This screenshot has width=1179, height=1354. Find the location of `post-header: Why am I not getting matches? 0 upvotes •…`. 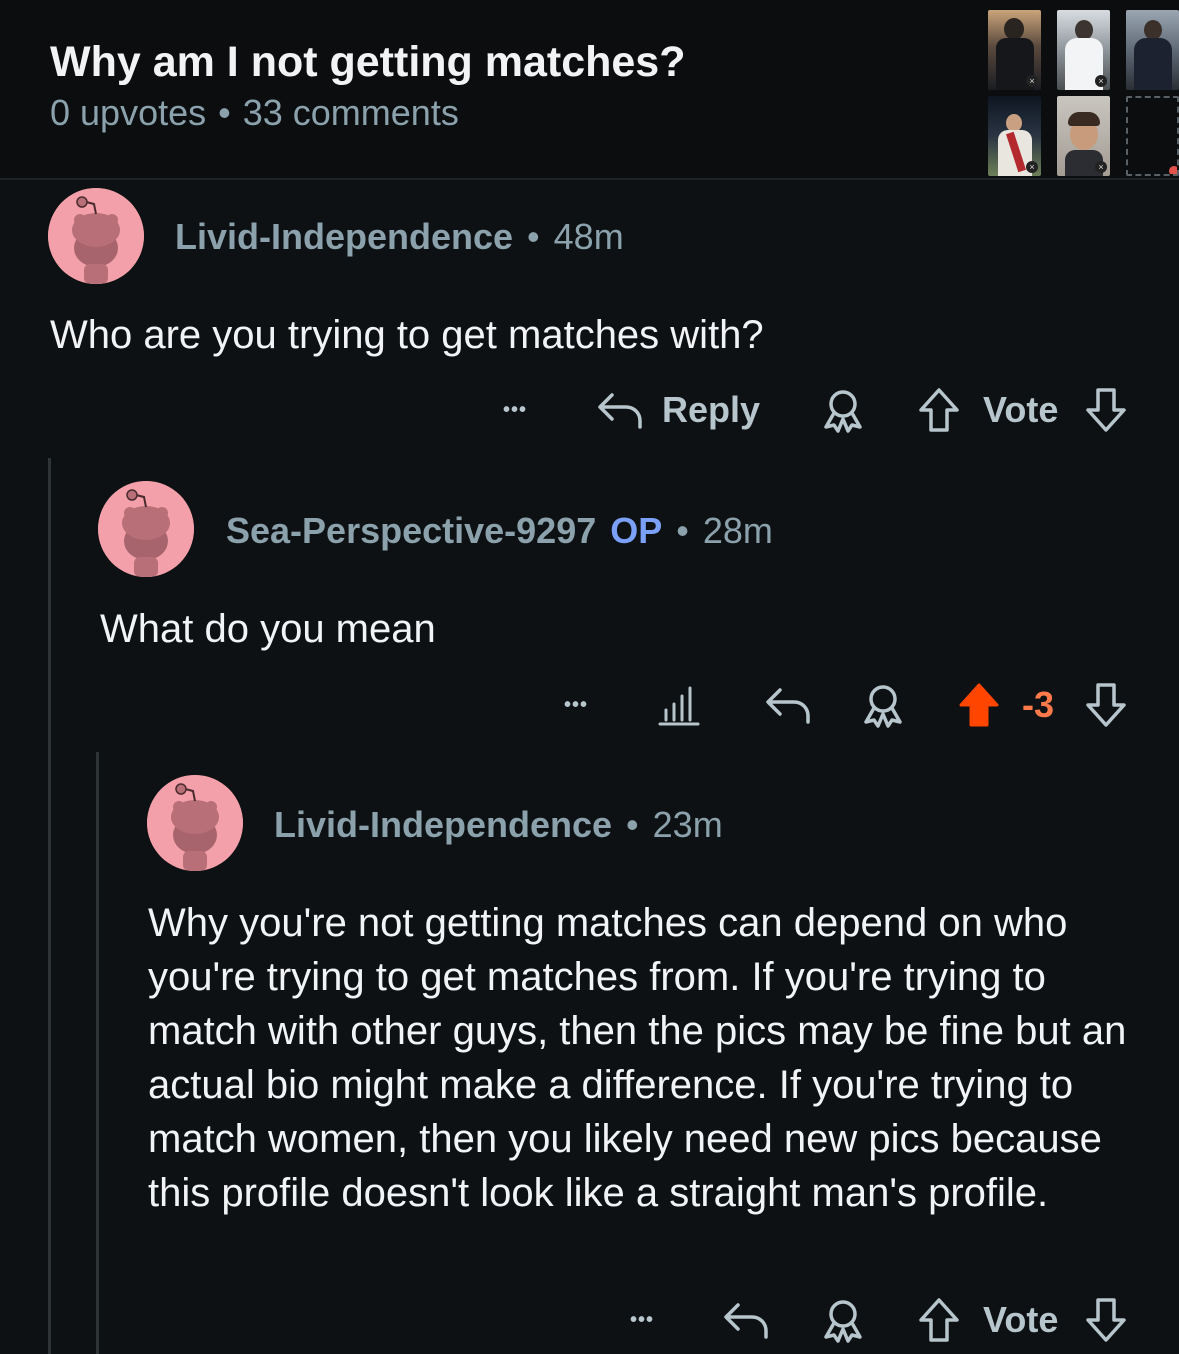

post-header: Why am I not getting matches? 0 upvotes •… is located at coordinates (589, 90).